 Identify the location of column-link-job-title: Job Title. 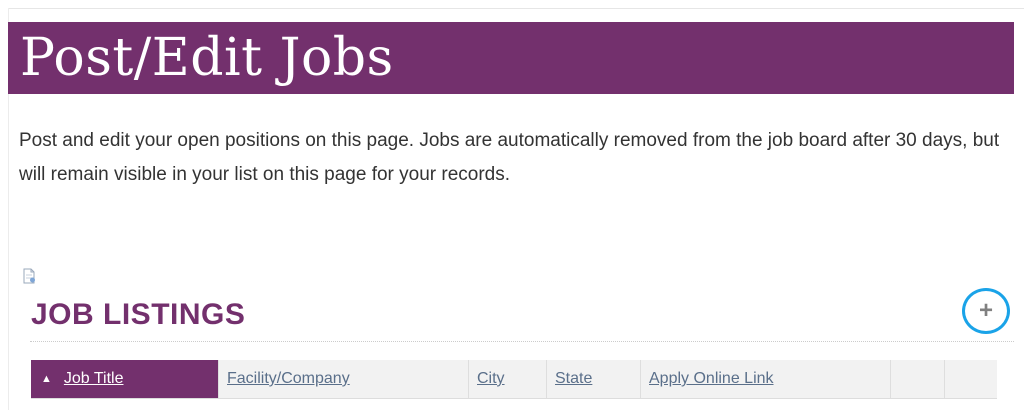
(94, 379).